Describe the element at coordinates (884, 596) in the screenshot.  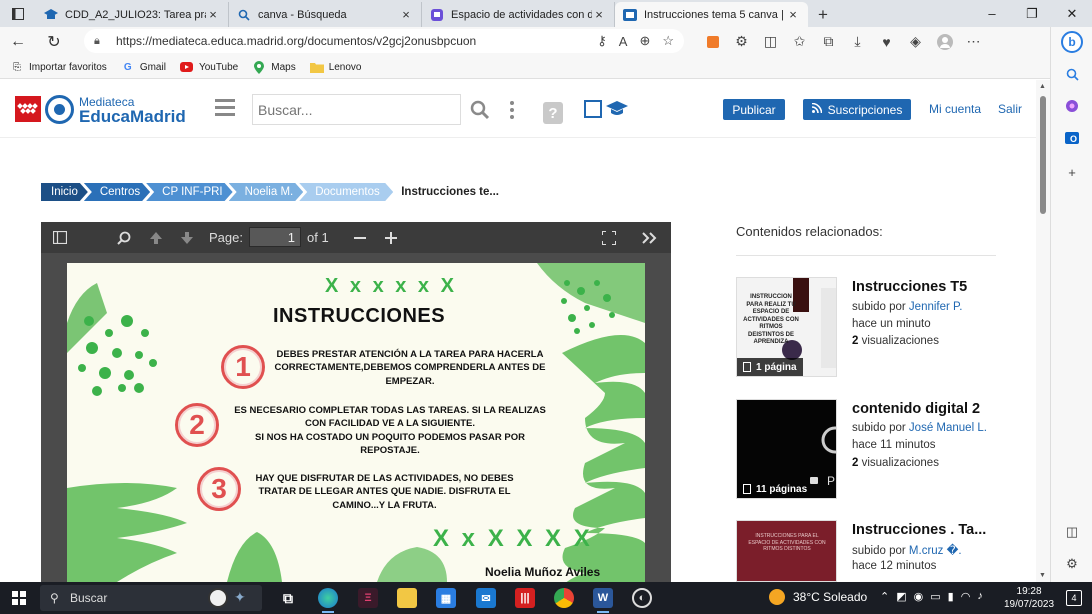
I see `chevron-up-icon: ⌃` at that location.